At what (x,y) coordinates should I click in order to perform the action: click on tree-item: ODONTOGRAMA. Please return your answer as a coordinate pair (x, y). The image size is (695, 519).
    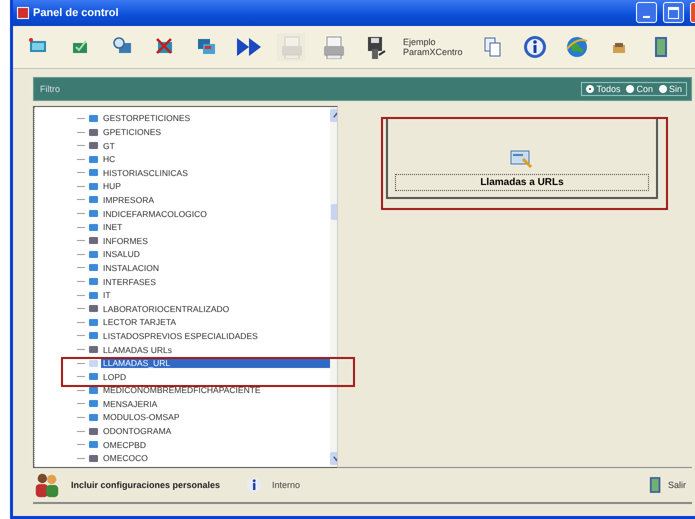
    Looking at the image, I should click on (137, 431).